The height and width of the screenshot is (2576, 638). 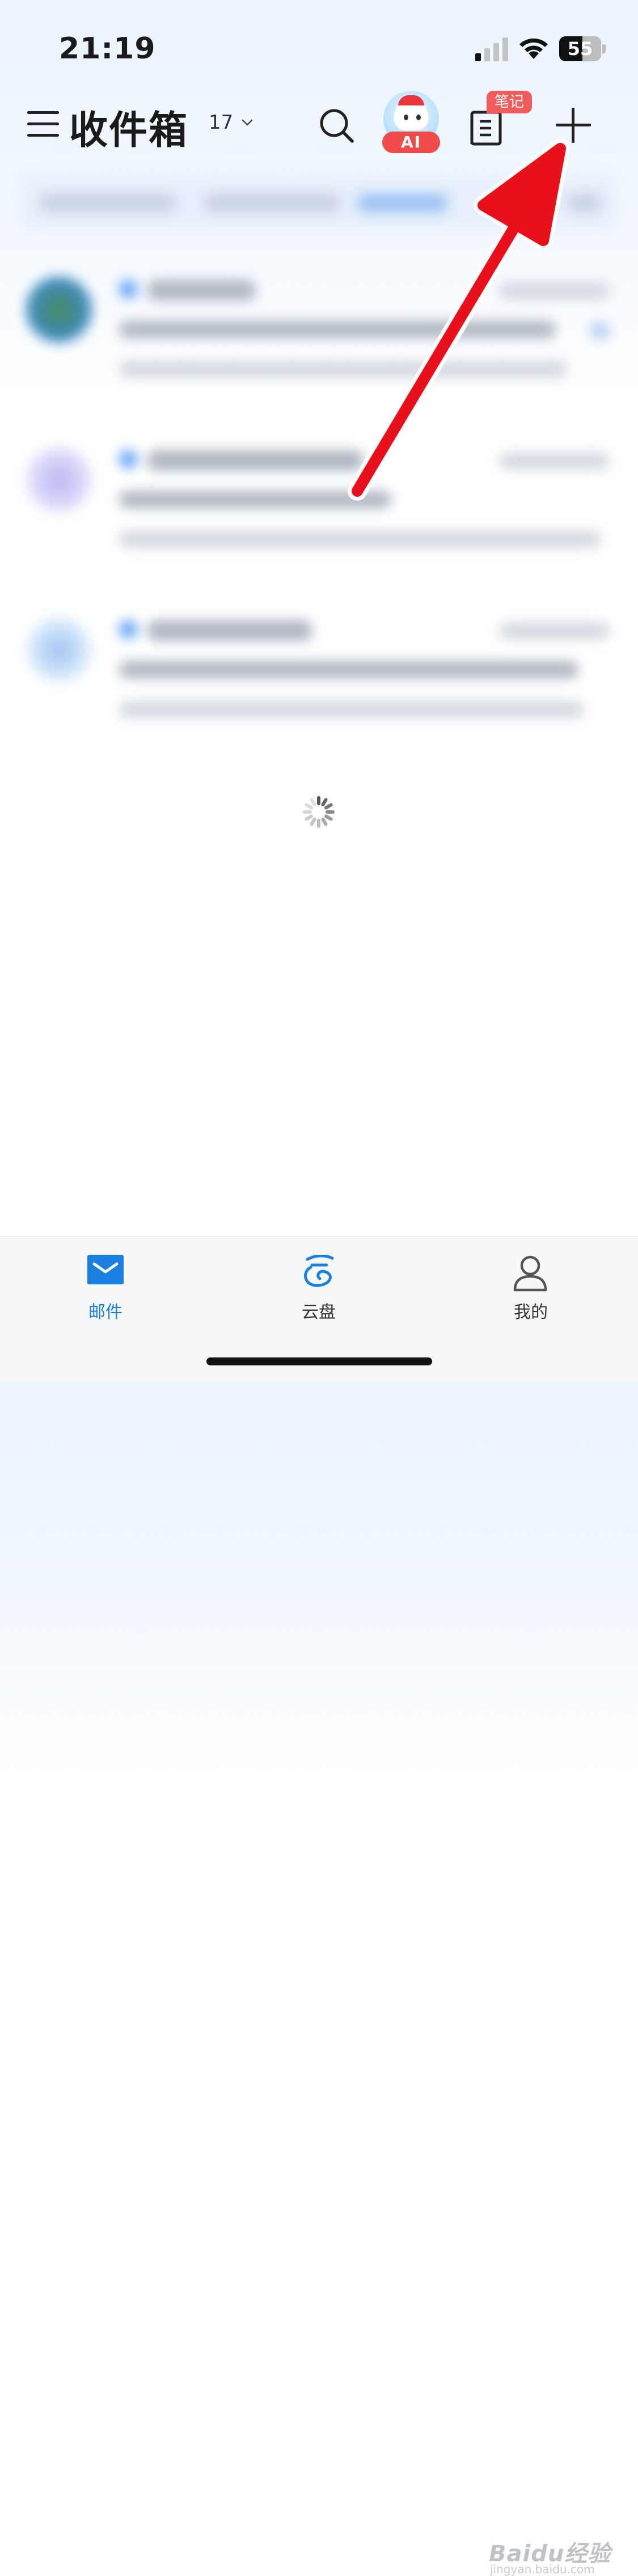 What do you see at coordinates (128, 127) in the screenshot?
I see `page-title: 收件箱` at bounding box center [128, 127].